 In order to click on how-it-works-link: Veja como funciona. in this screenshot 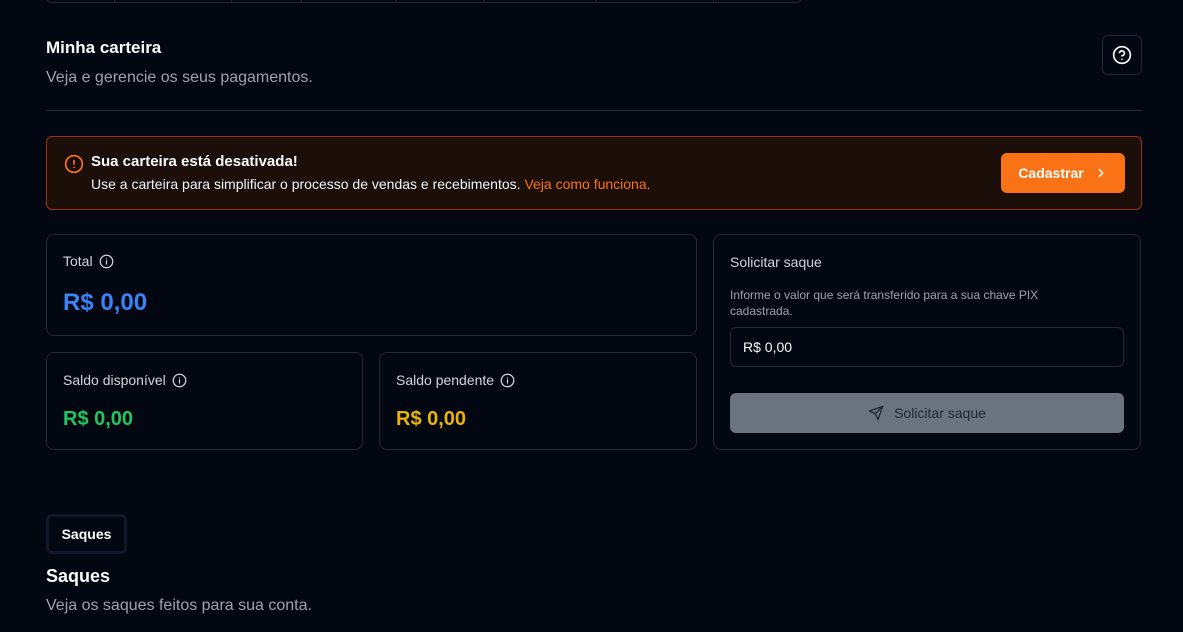, I will do `click(587, 184)`.